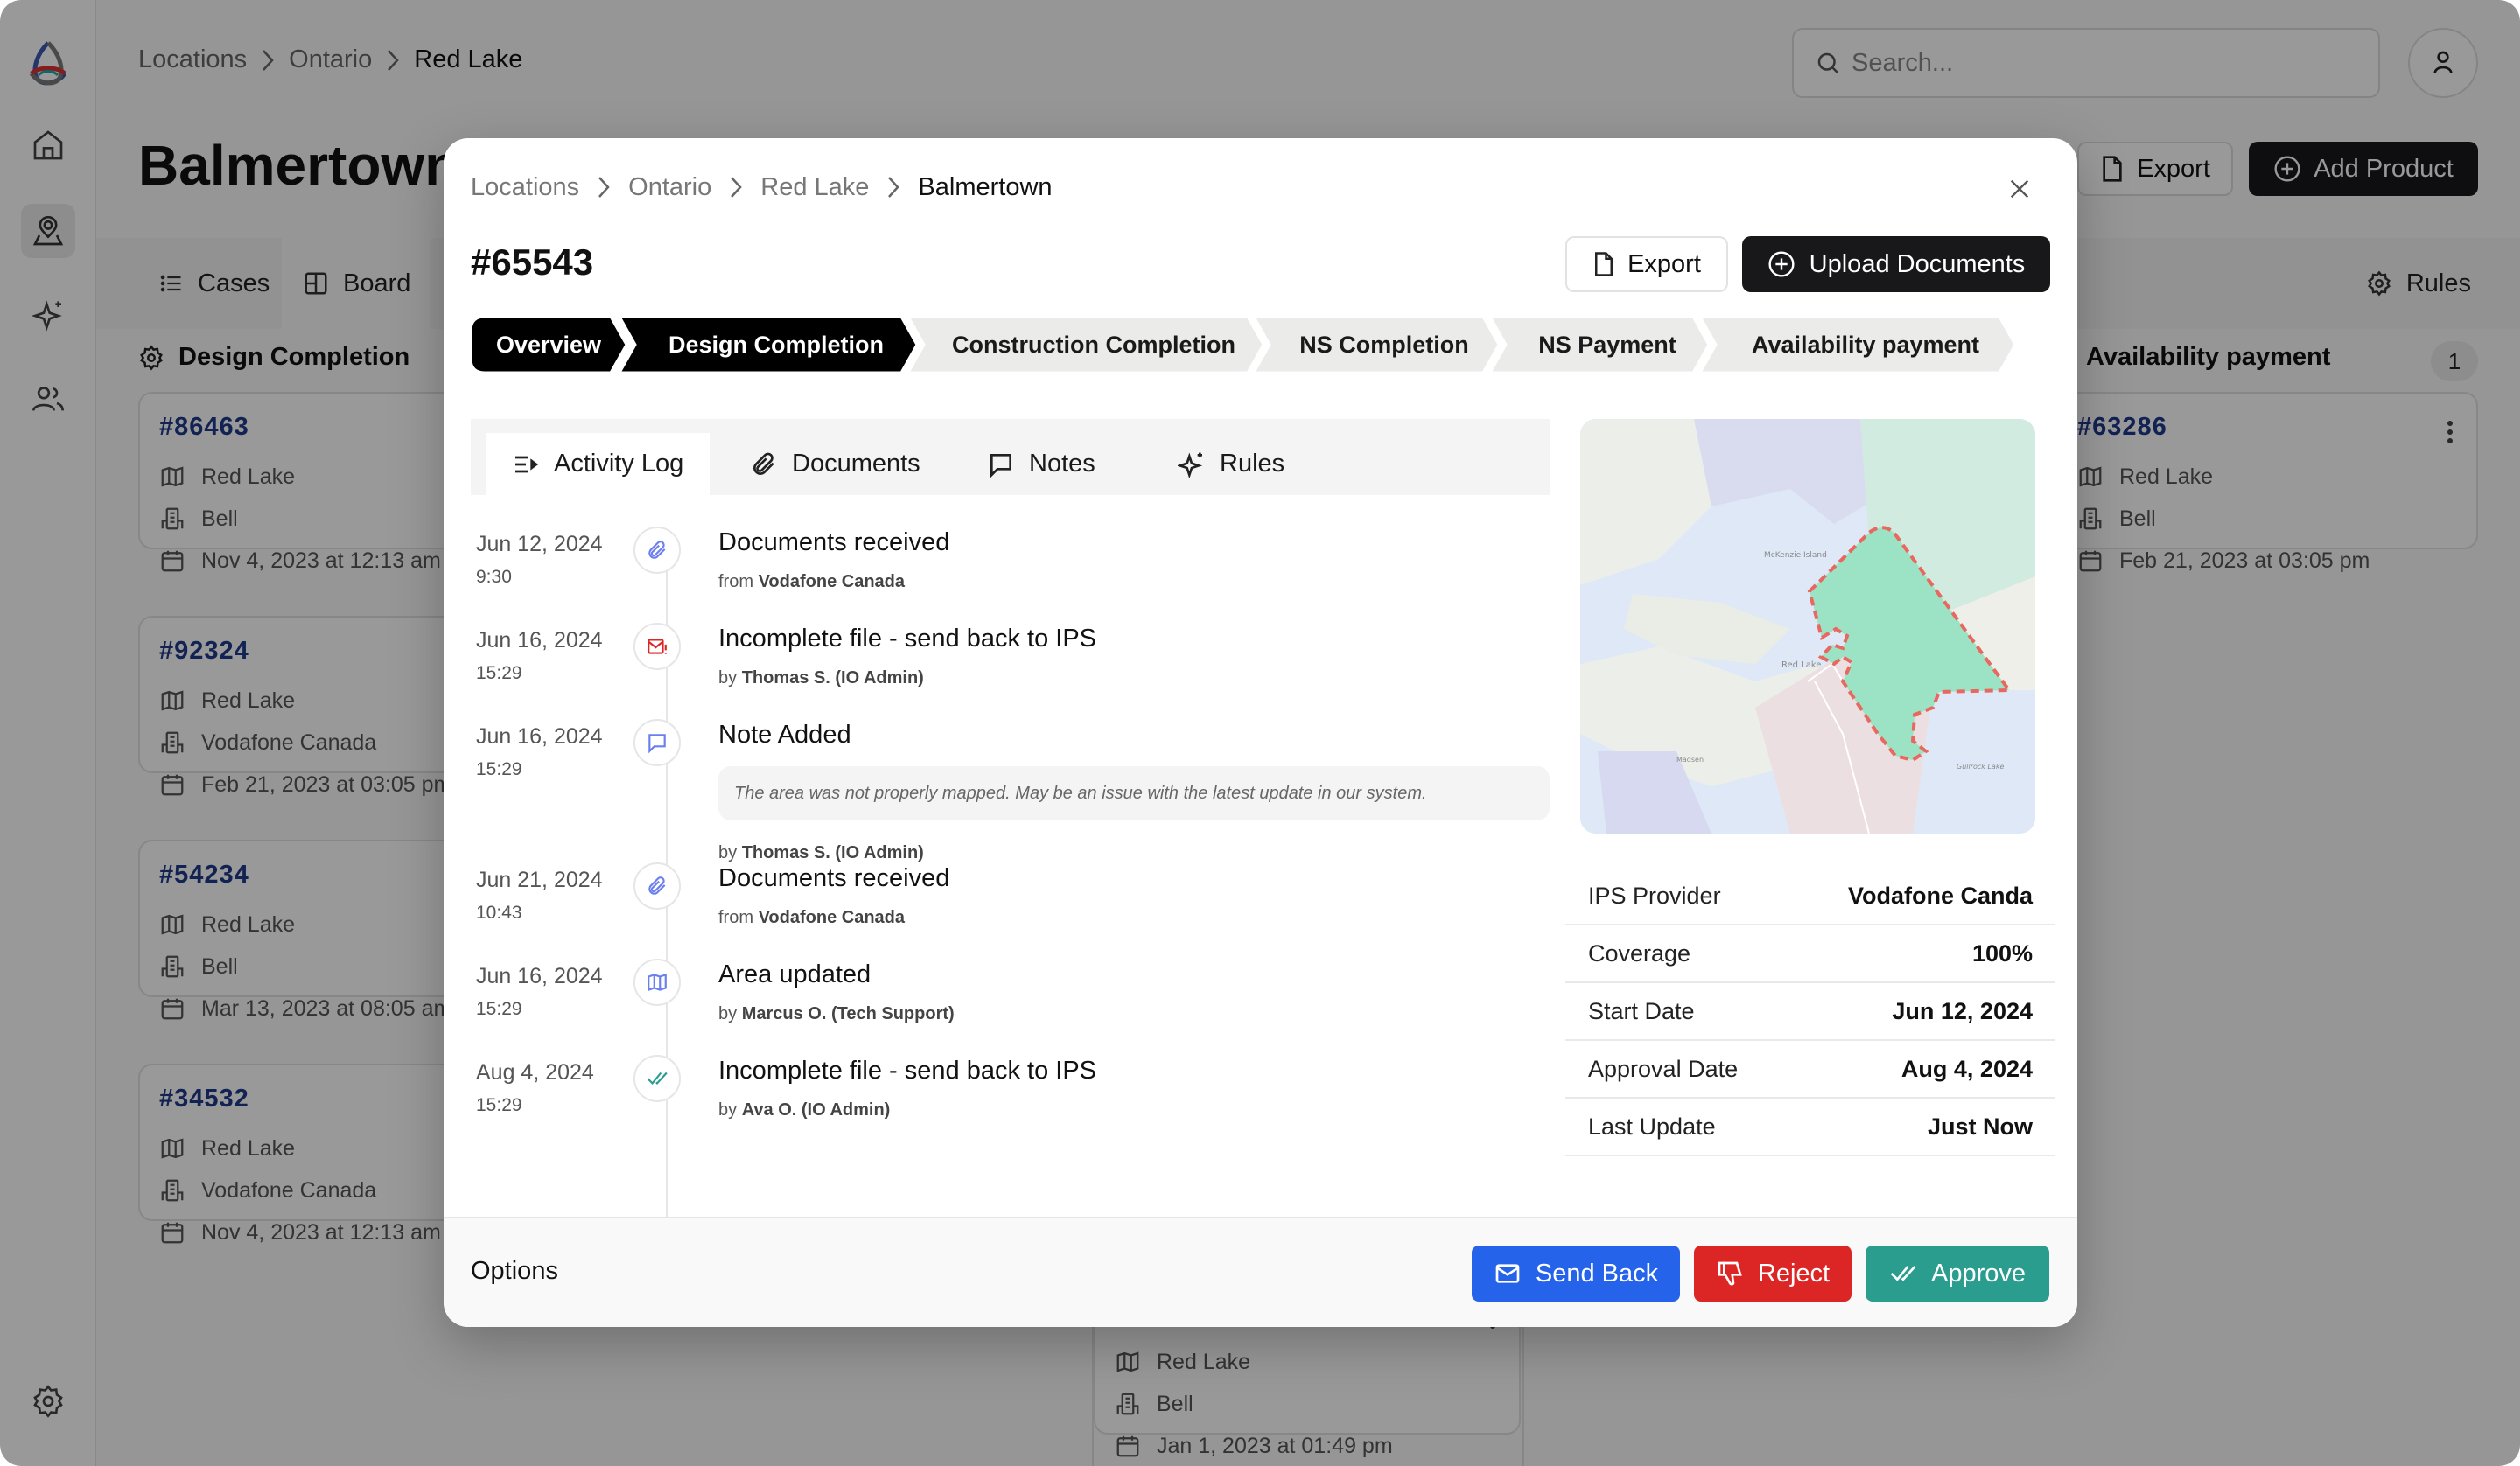 Image resolution: width=2520 pixels, height=1466 pixels. Describe the element at coordinates (814, 187) in the screenshot. I see `breadcrumb-item: Red Lake` at that location.